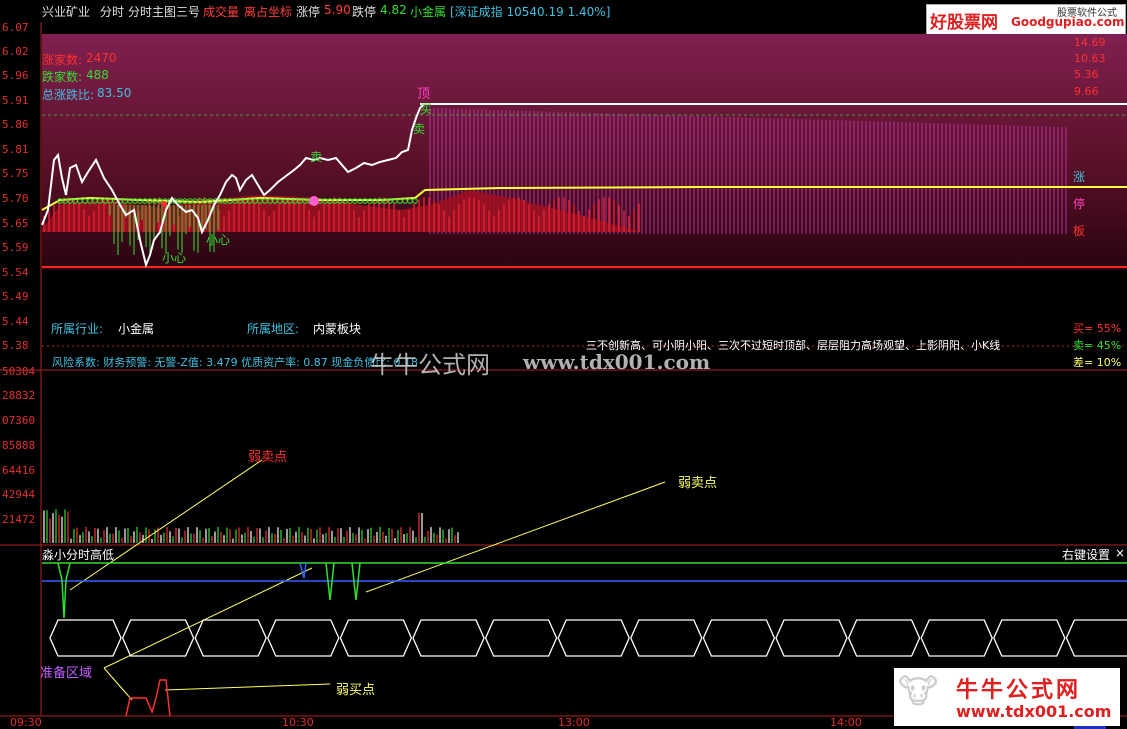 The width and height of the screenshot is (1127, 729). Describe the element at coordinates (268, 457) in the screenshot. I see `weak-sell-annotation-1: 弱卖点` at that location.